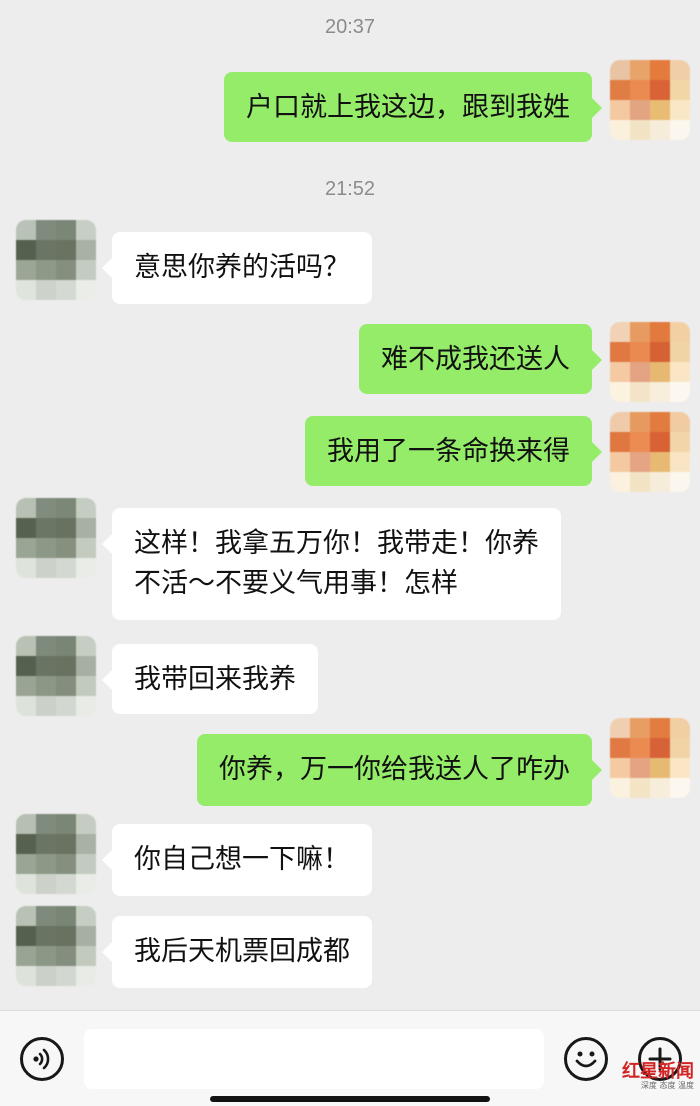  Describe the element at coordinates (210, 679) in the screenshot. I see `message-bubble-received: 我带回来我养` at that location.